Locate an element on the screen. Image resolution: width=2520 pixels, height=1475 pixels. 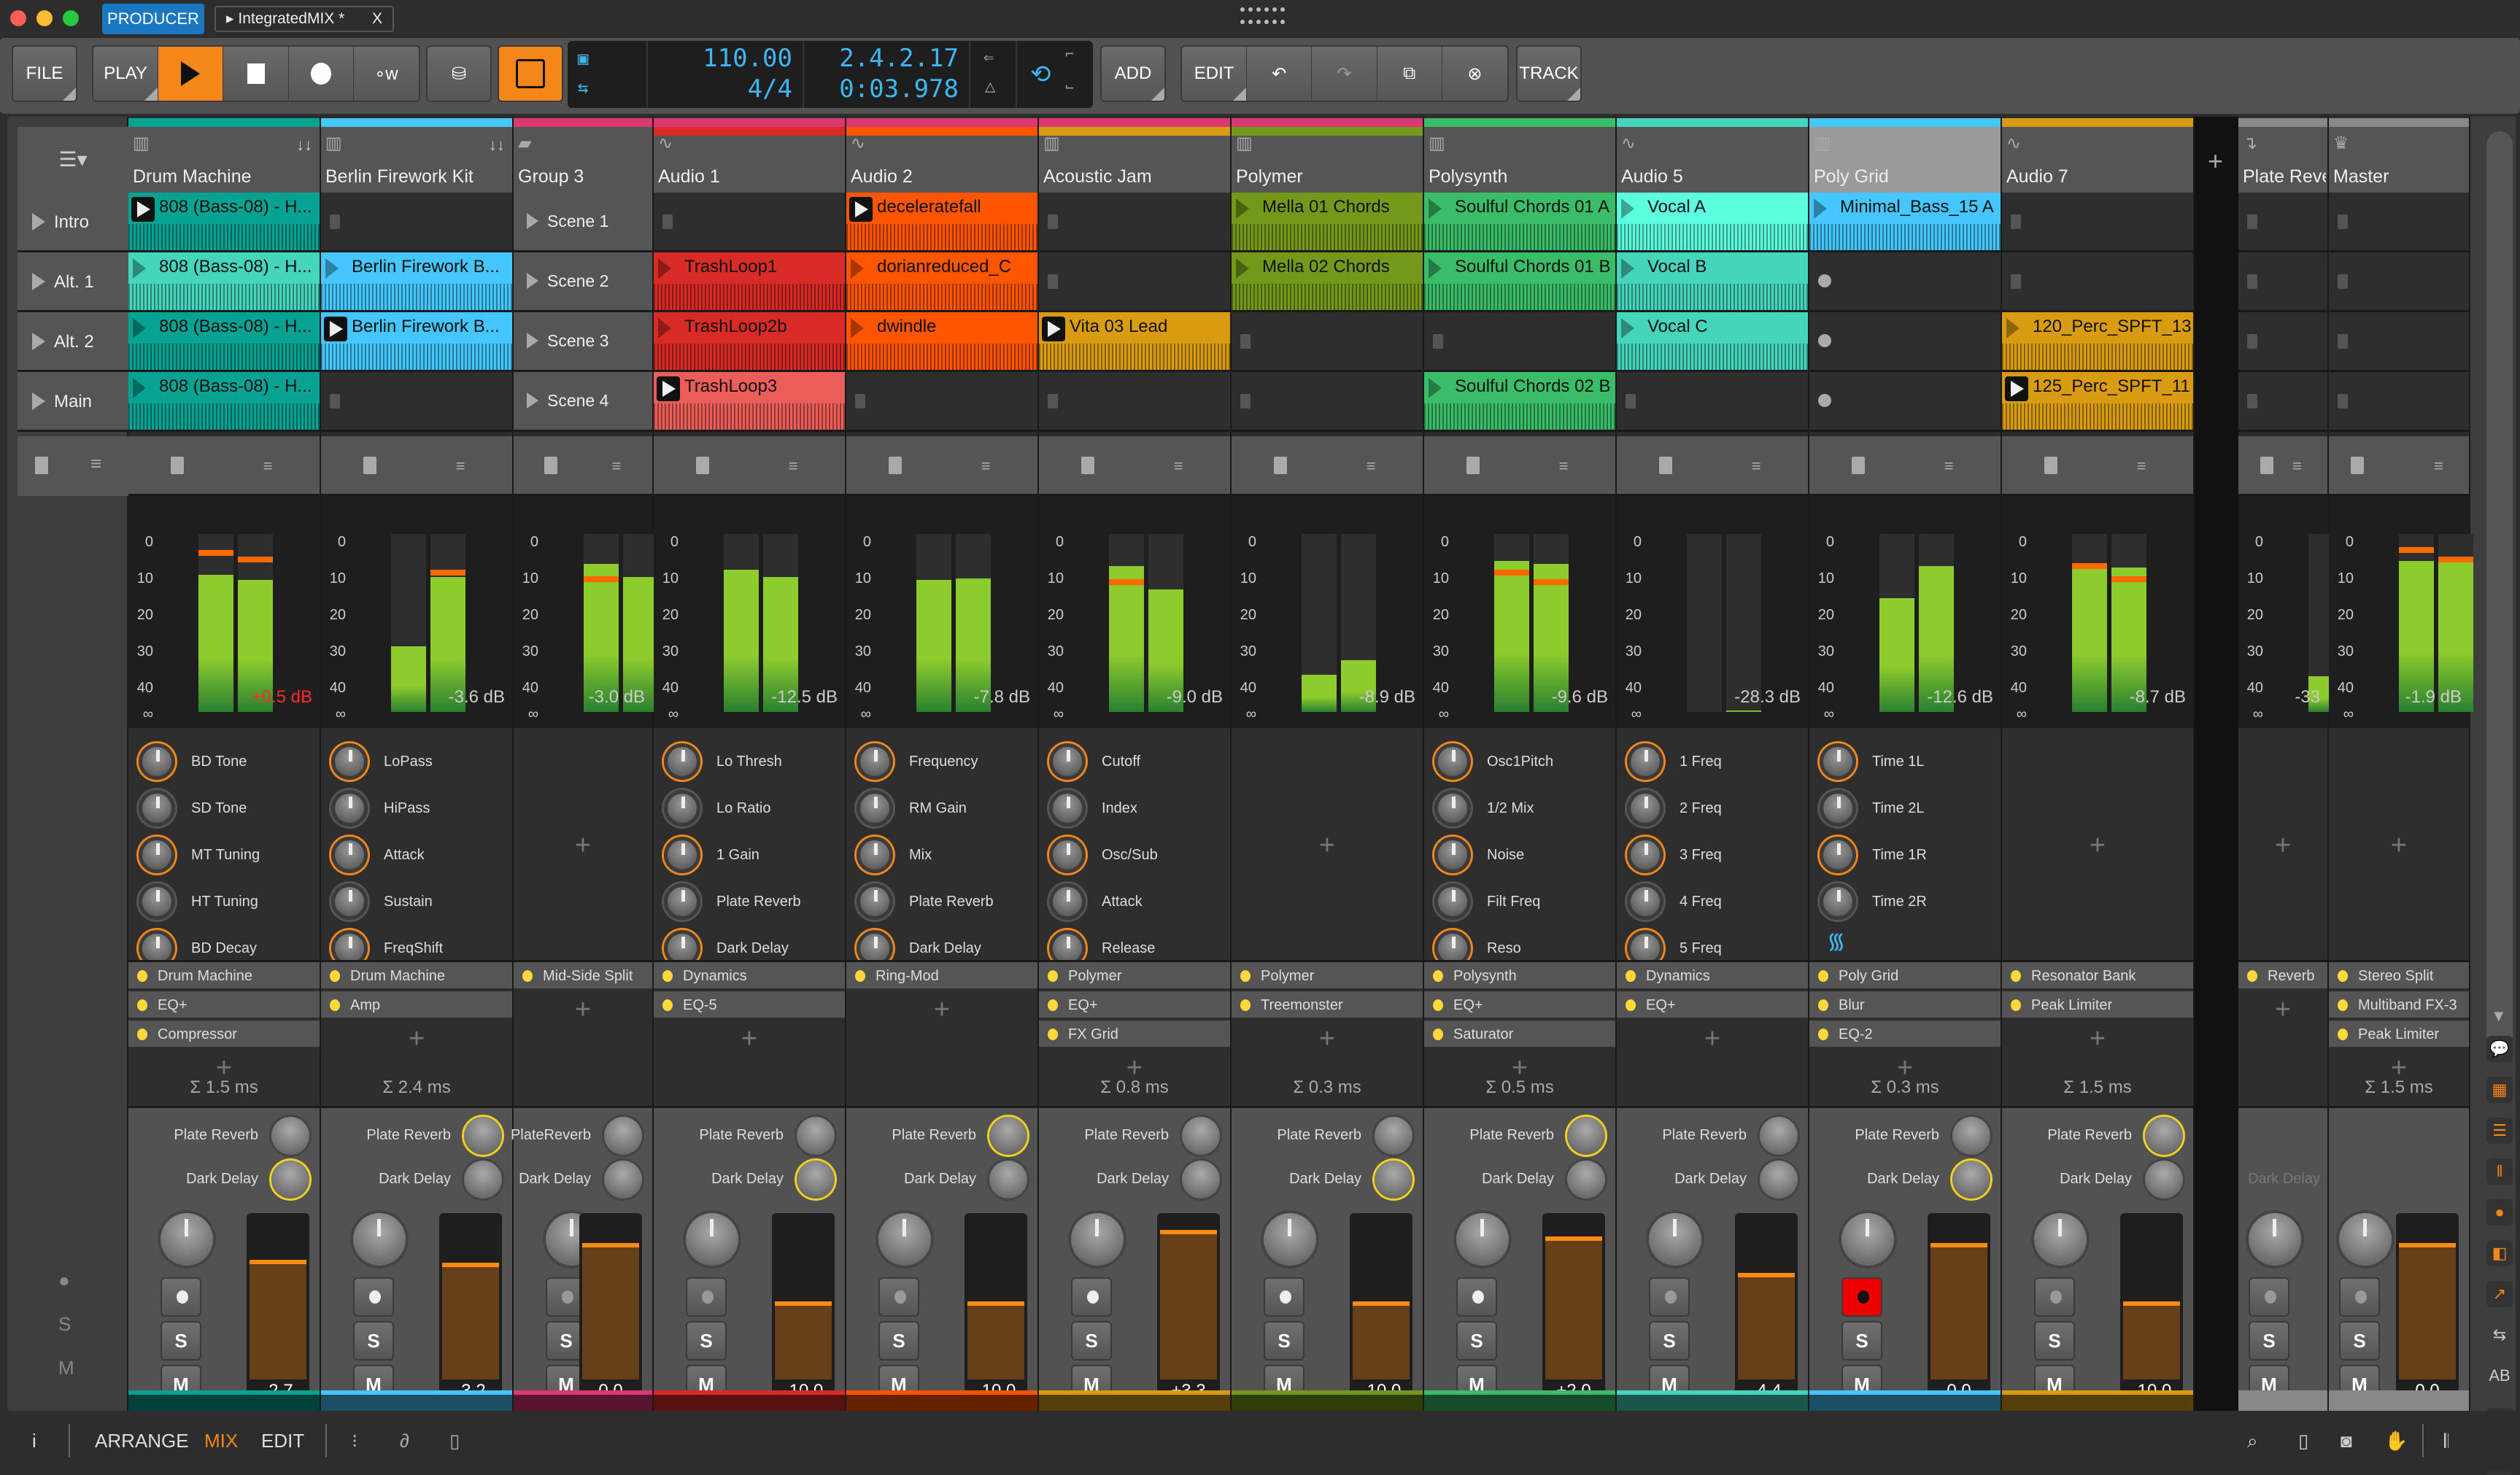
track-header: ↴ Plate Reverb is located at coordinates (2282, 160).